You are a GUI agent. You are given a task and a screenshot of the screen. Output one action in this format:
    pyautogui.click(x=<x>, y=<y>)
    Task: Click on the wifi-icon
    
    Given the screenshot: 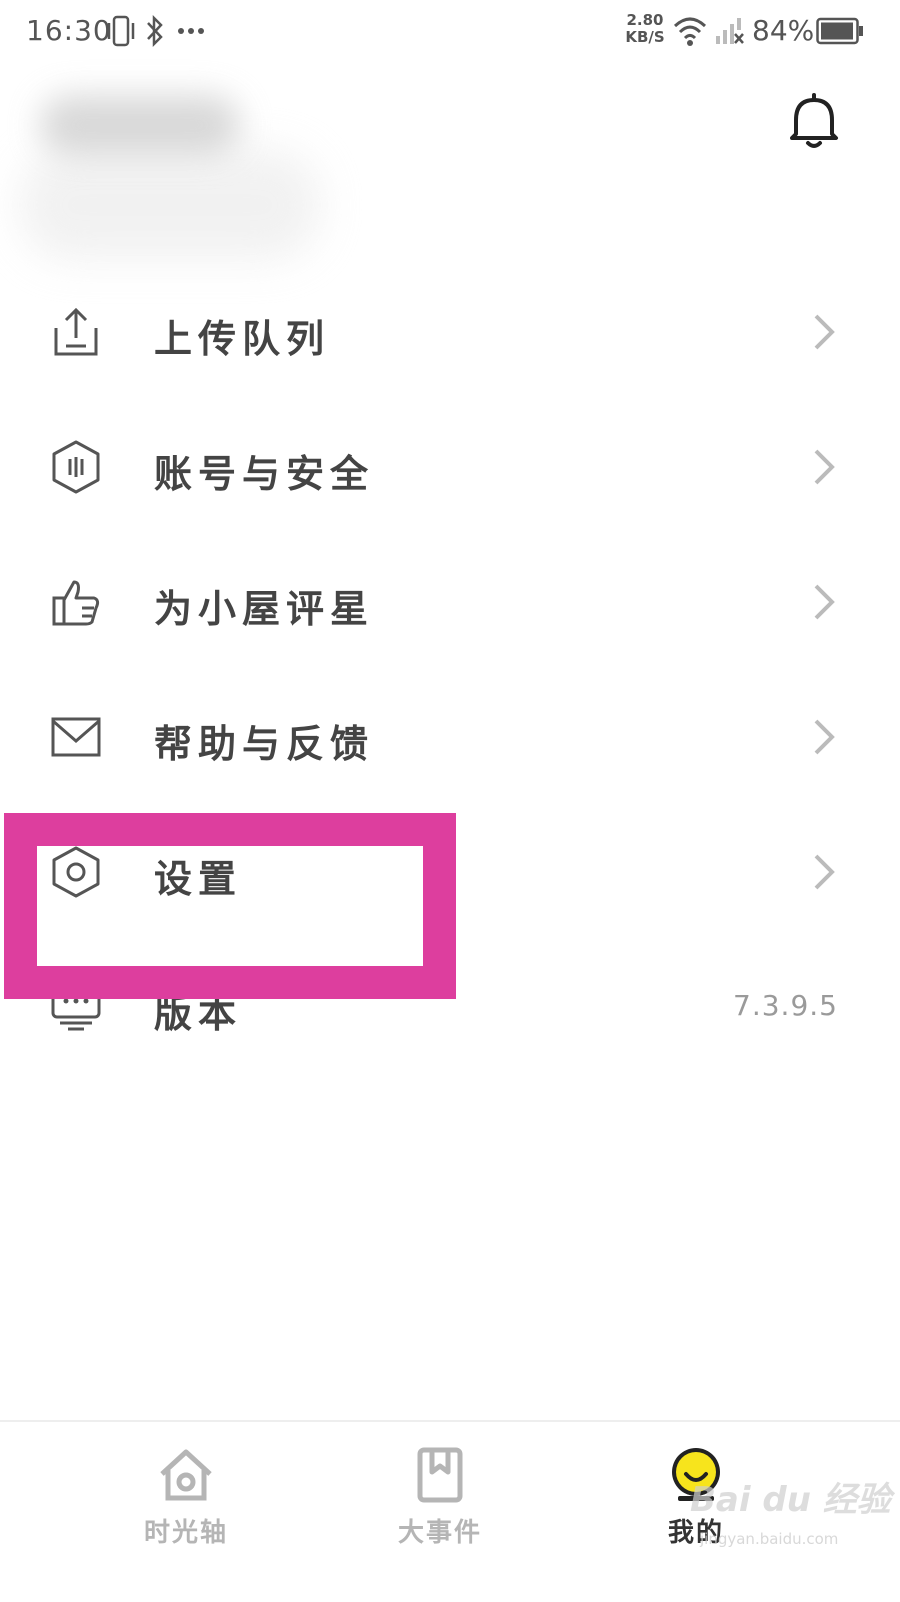 What is the action you would take?
    pyautogui.click(x=690, y=31)
    